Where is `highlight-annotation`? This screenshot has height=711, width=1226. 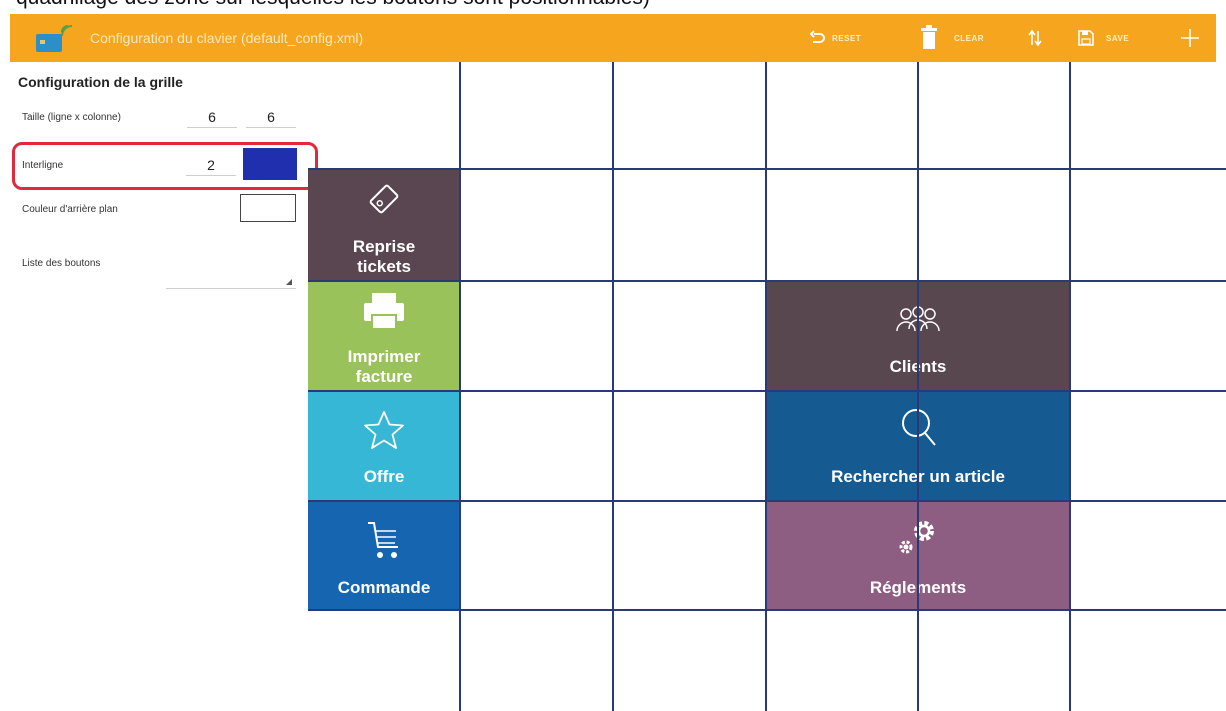
highlight-annotation is located at coordinates (165, 166).